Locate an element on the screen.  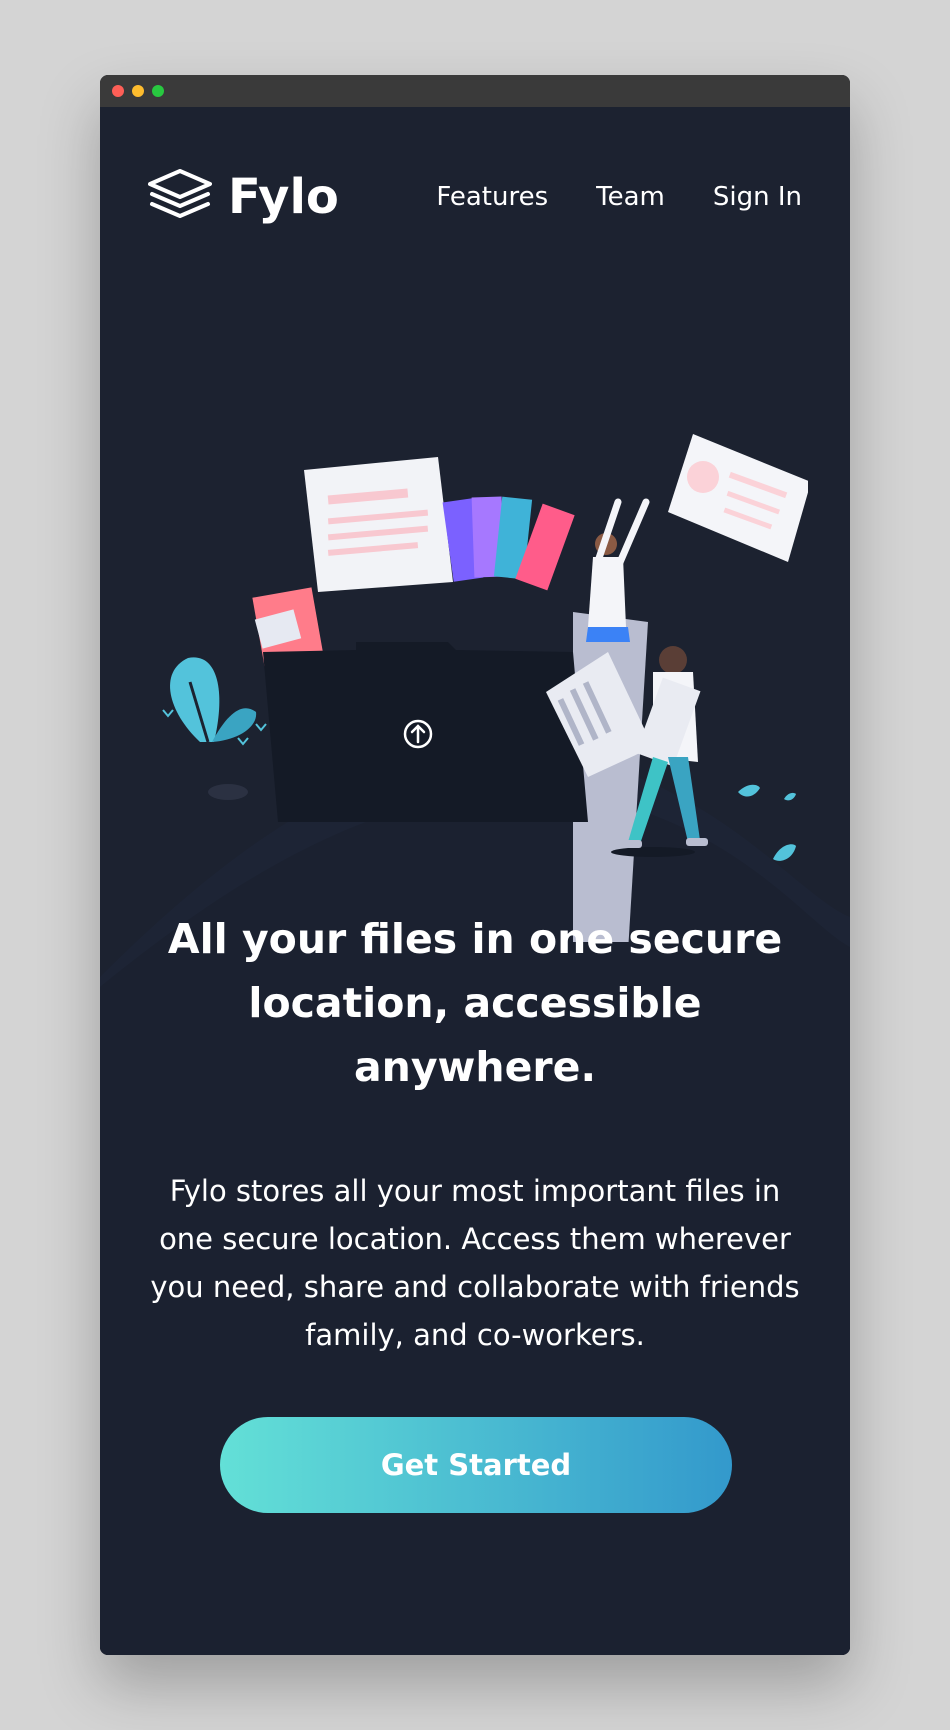
leaves-right-icon is located at coordinates (767, 822).